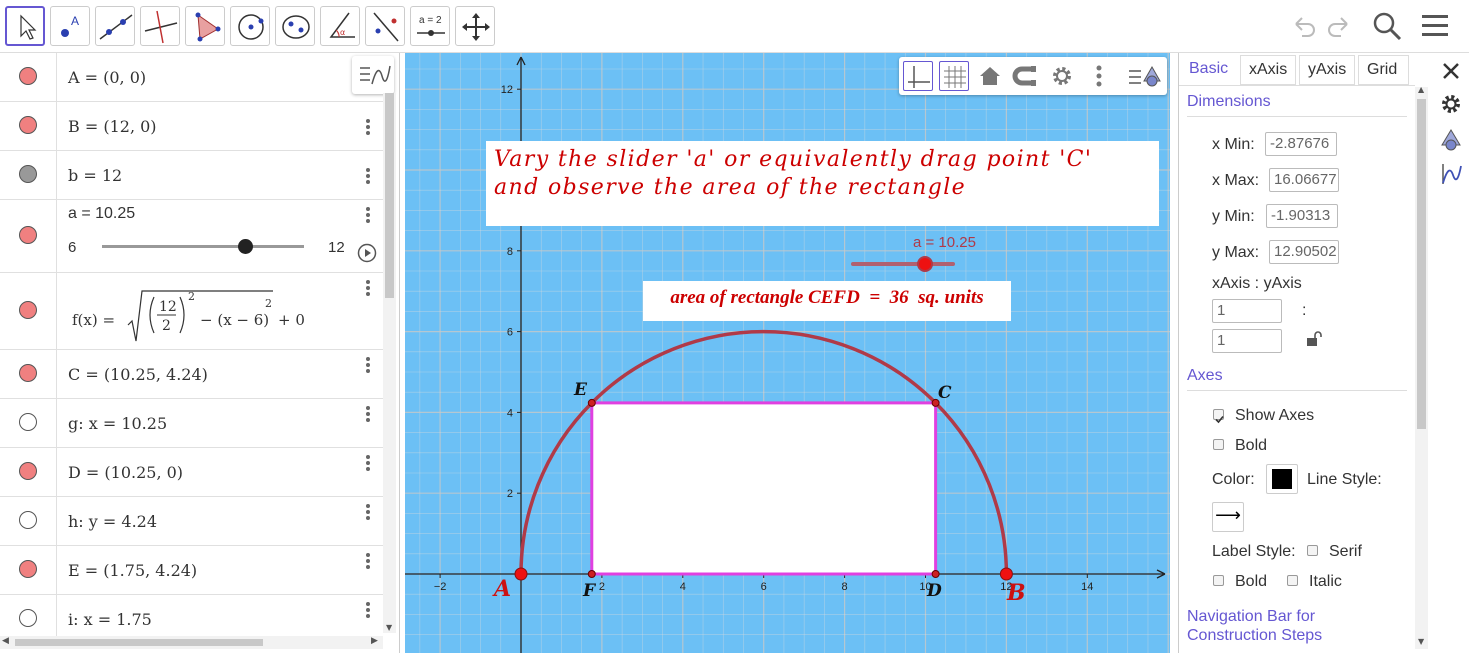 The height and width of the screenshot is (653, 1469). What do you see at coordinates (191, 521) in the screenshot?
I see `algebra-row-h: h: y = 4.24` at bounding box center [191, 521].